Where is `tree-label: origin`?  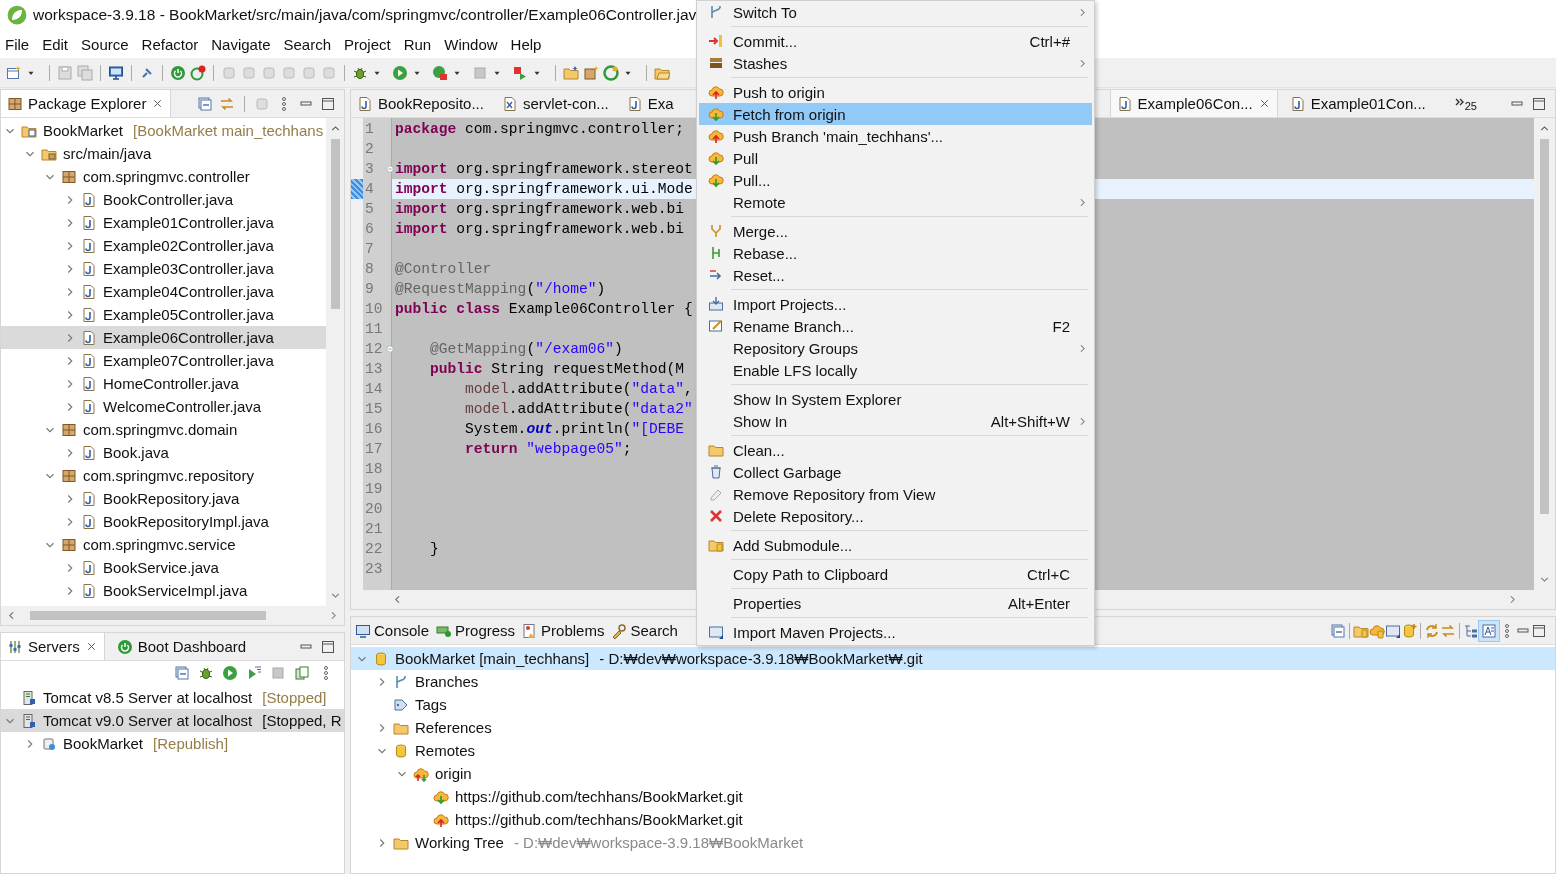 tree-label: origin is located at coordinates (453, 773).